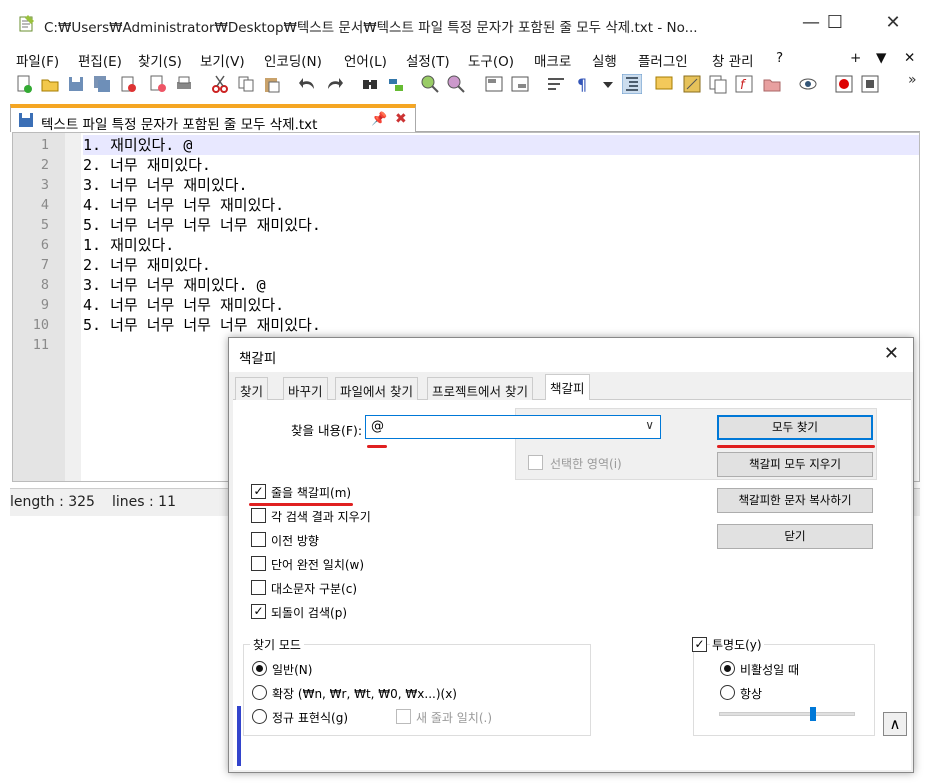  Describe the element at coordinates (301, 504) in the screenshot. I see `red-underline-bookmark` at that location.